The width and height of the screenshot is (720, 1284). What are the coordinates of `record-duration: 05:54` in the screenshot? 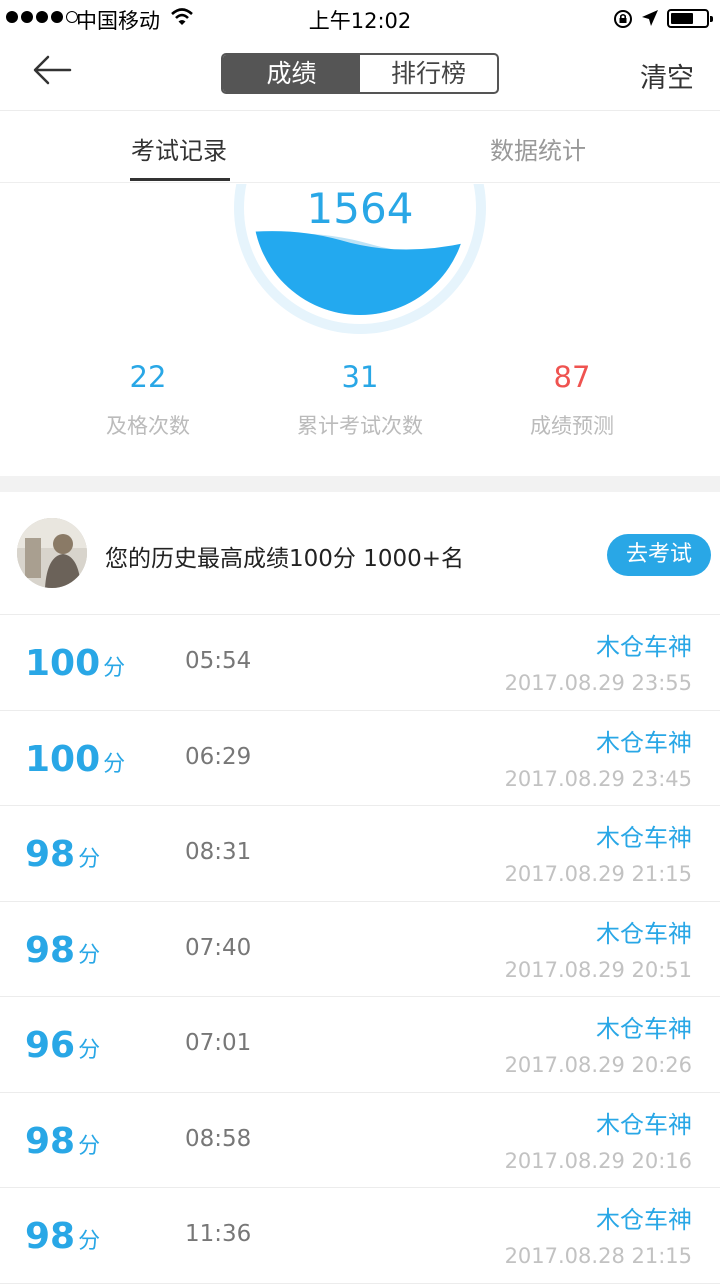 It's located at (218, 661).